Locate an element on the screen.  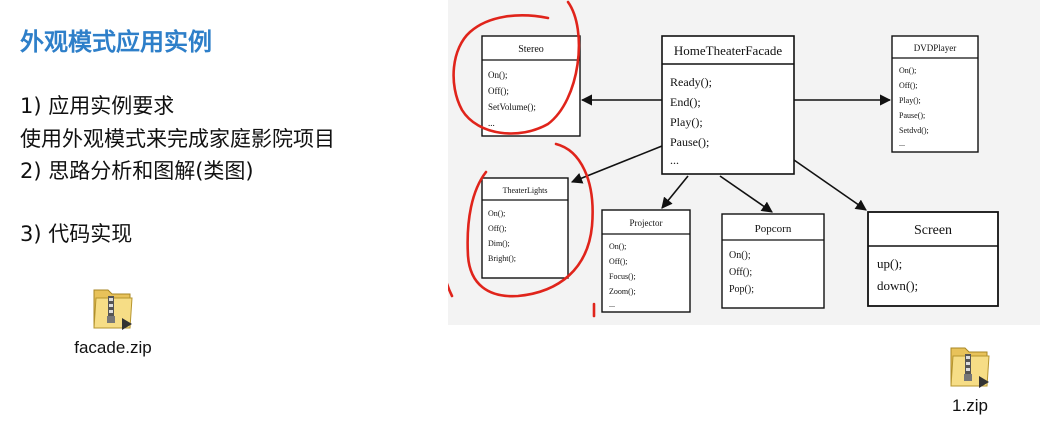
screen-class: Screen up(); down(); is located at coordinates (933, 259).